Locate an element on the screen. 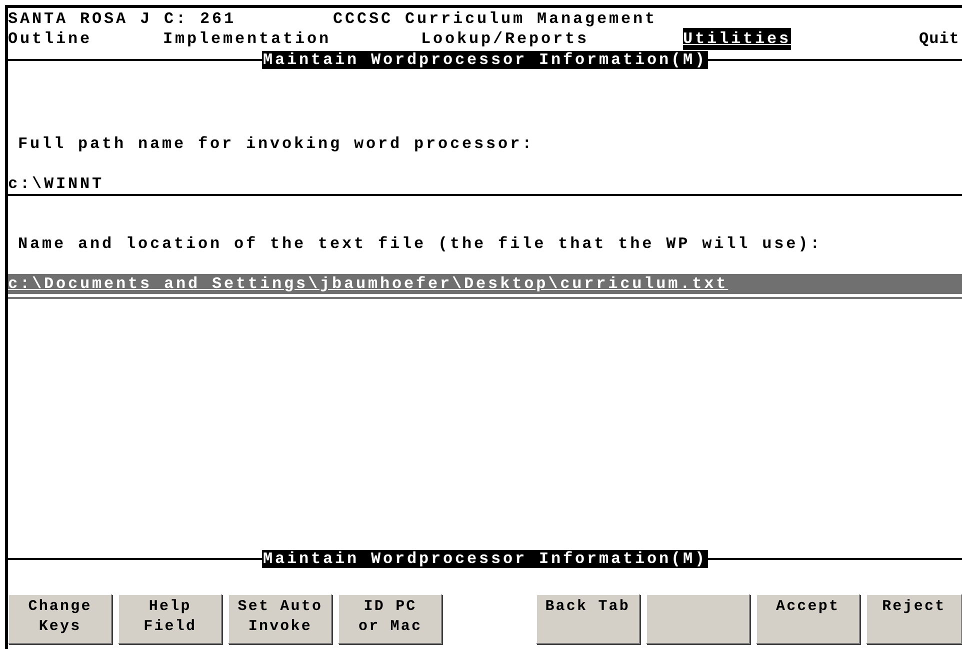  menu-item: Outline is located at coordinates (50, 39).